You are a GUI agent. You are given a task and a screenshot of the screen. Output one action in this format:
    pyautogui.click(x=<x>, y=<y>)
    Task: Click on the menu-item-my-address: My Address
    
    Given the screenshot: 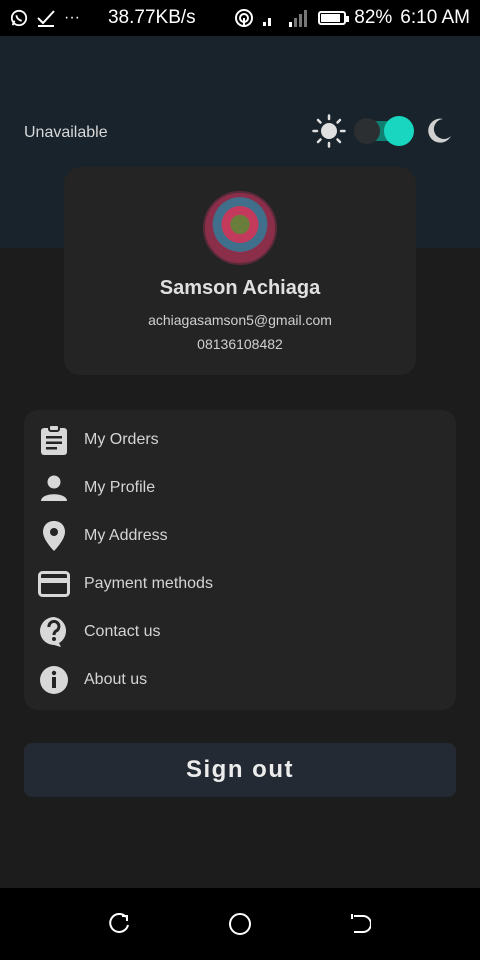 What is the action you would take?
    pyautogui.click(x=240, y=536)
    